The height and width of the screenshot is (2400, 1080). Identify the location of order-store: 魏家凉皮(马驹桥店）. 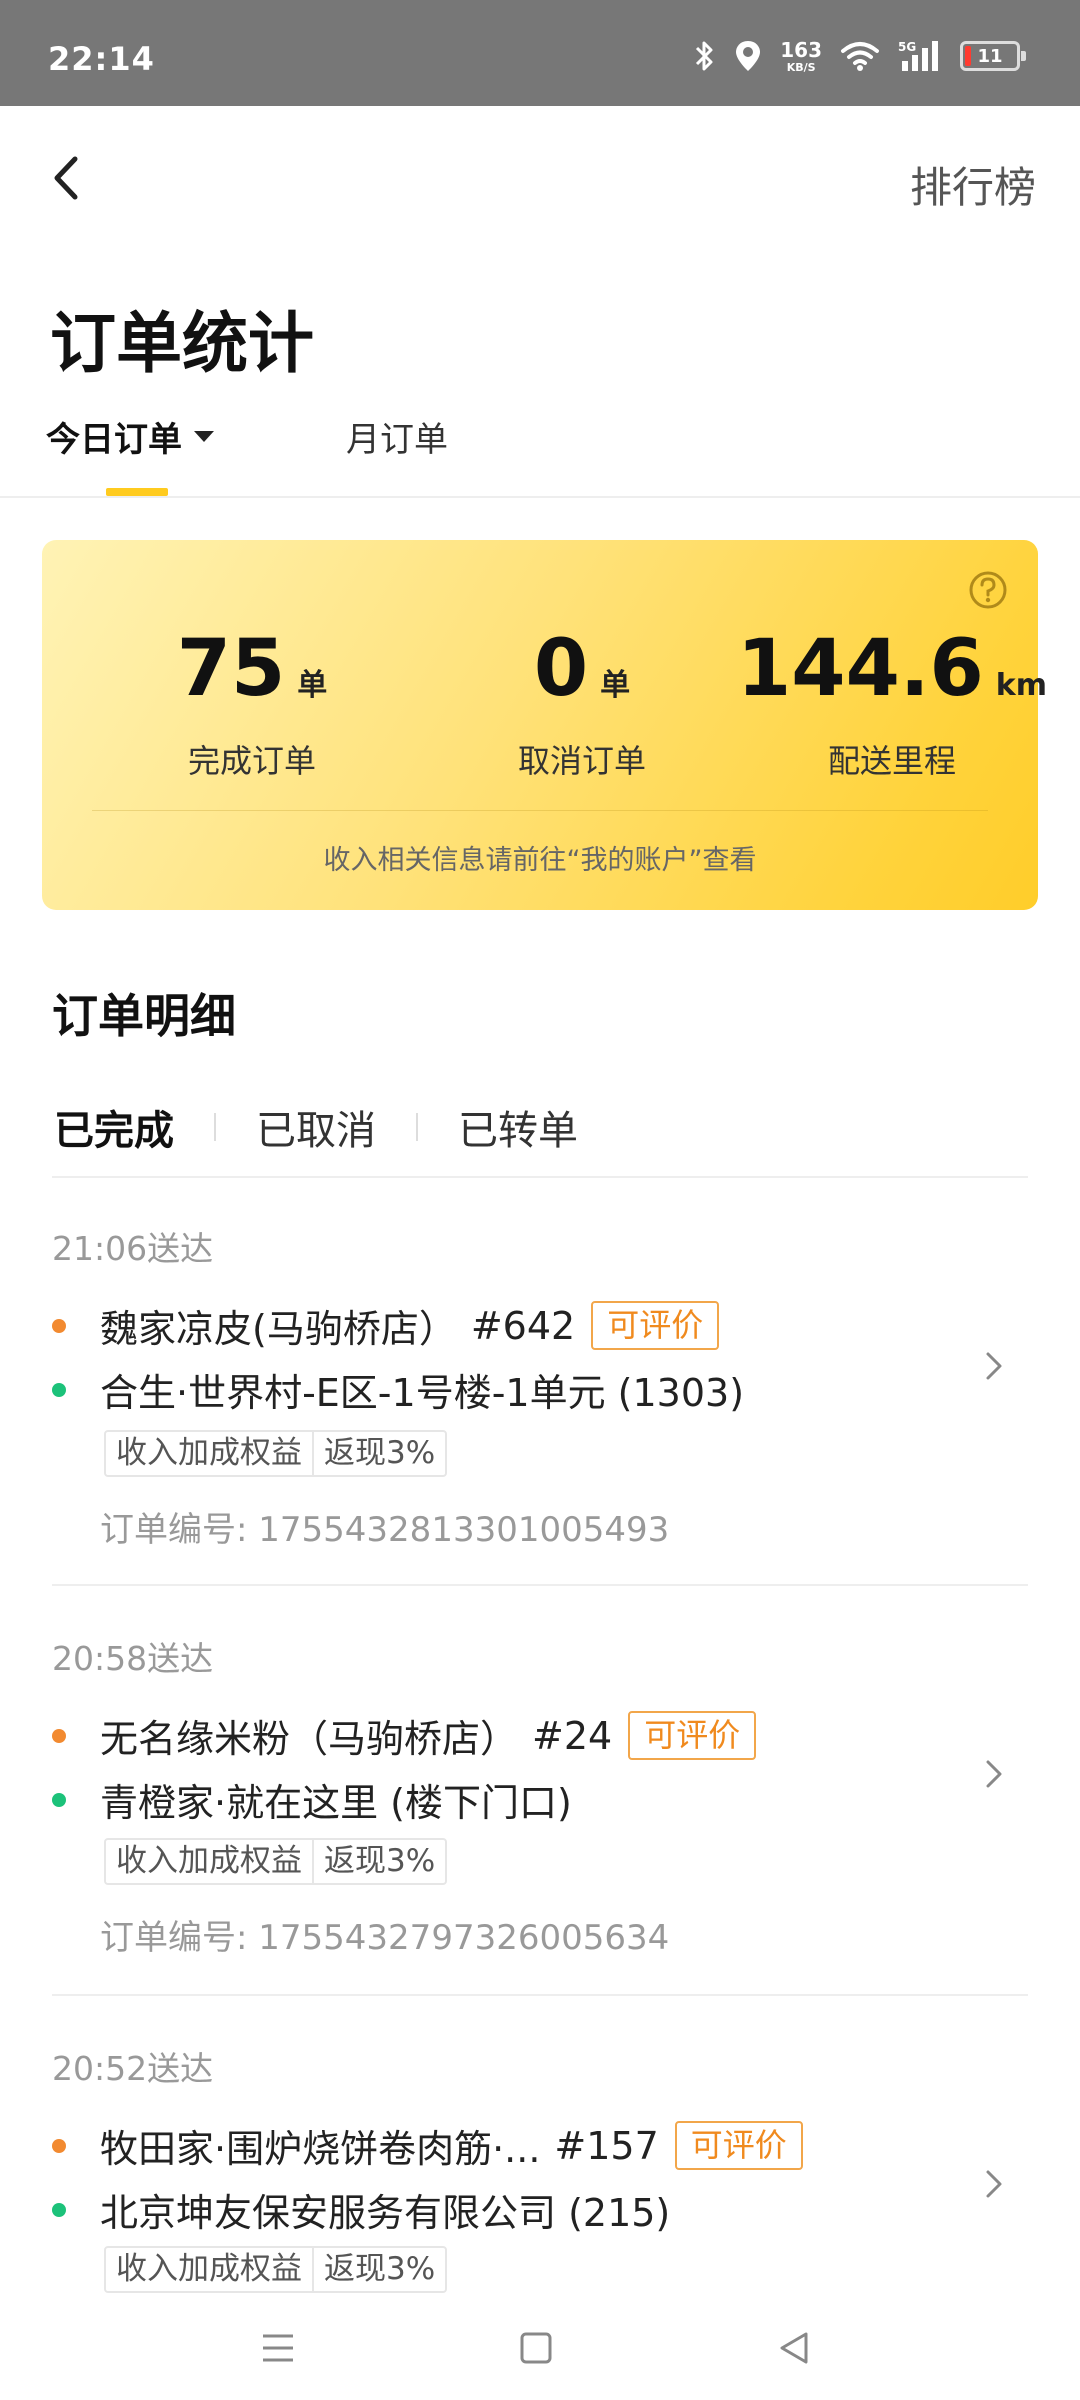
(278, 1329).